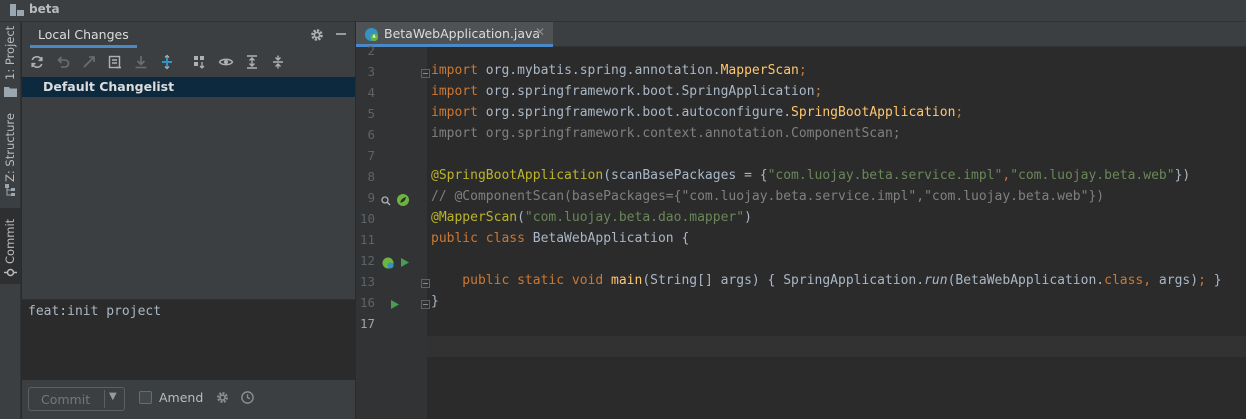  What do you see at coordinates (95, 311) in the screenshot?
I see `commit-message-text: feat:init project` at bounding box center [95, 311].